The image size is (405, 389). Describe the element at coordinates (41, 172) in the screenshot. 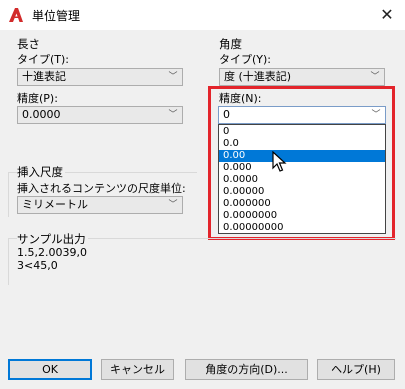

I see `insertion-group-title: 挿入尺度` at that location.